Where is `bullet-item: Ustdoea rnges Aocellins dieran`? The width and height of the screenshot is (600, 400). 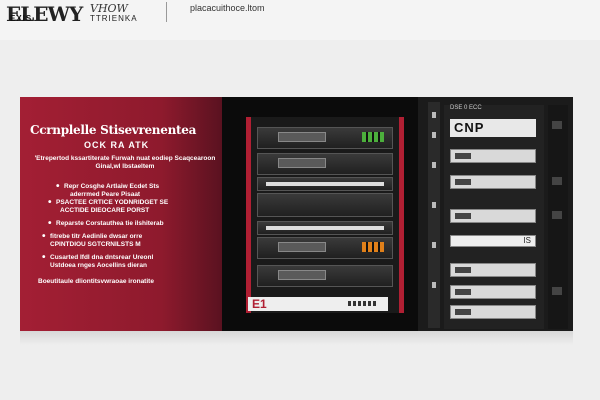
bullet-item: Ustdoea rnges Aocellins dieran is located at coordinates (98, 266).